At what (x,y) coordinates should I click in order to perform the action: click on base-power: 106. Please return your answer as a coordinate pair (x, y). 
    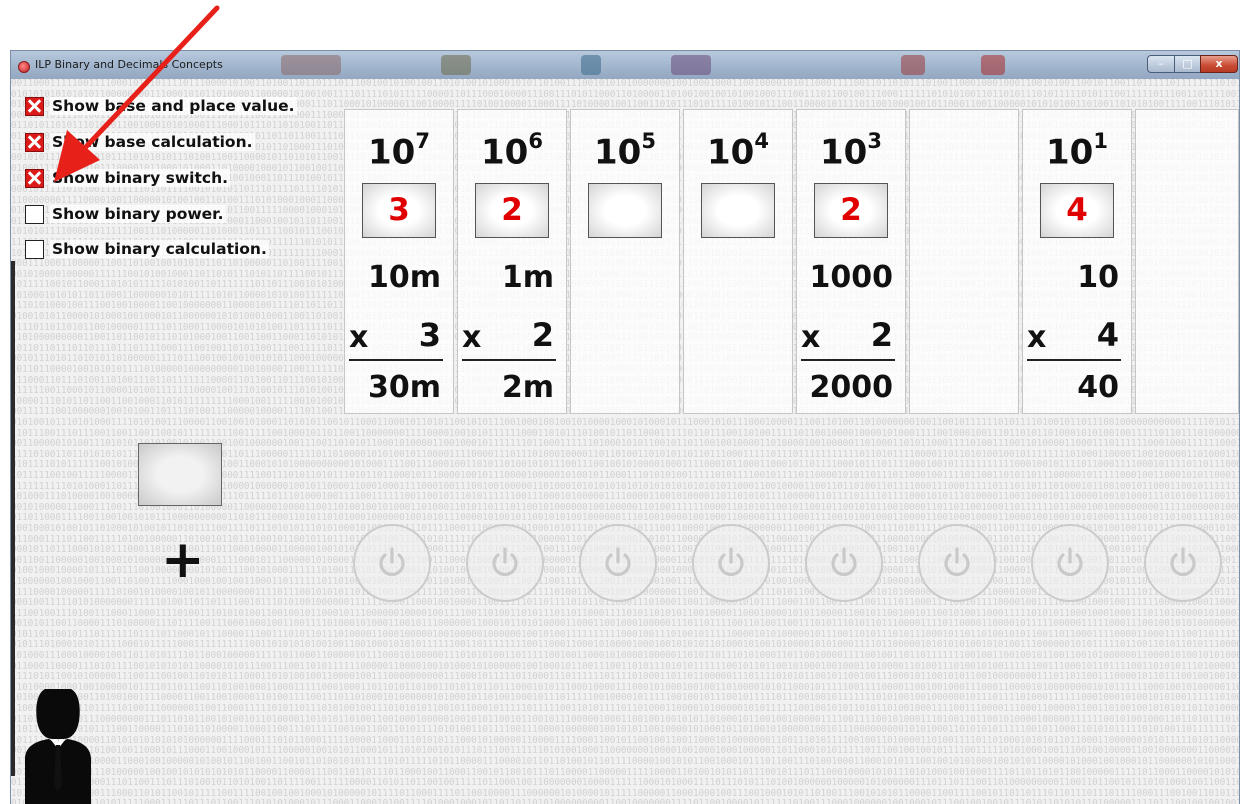
    Looking at the image, I should click on (512, 151).